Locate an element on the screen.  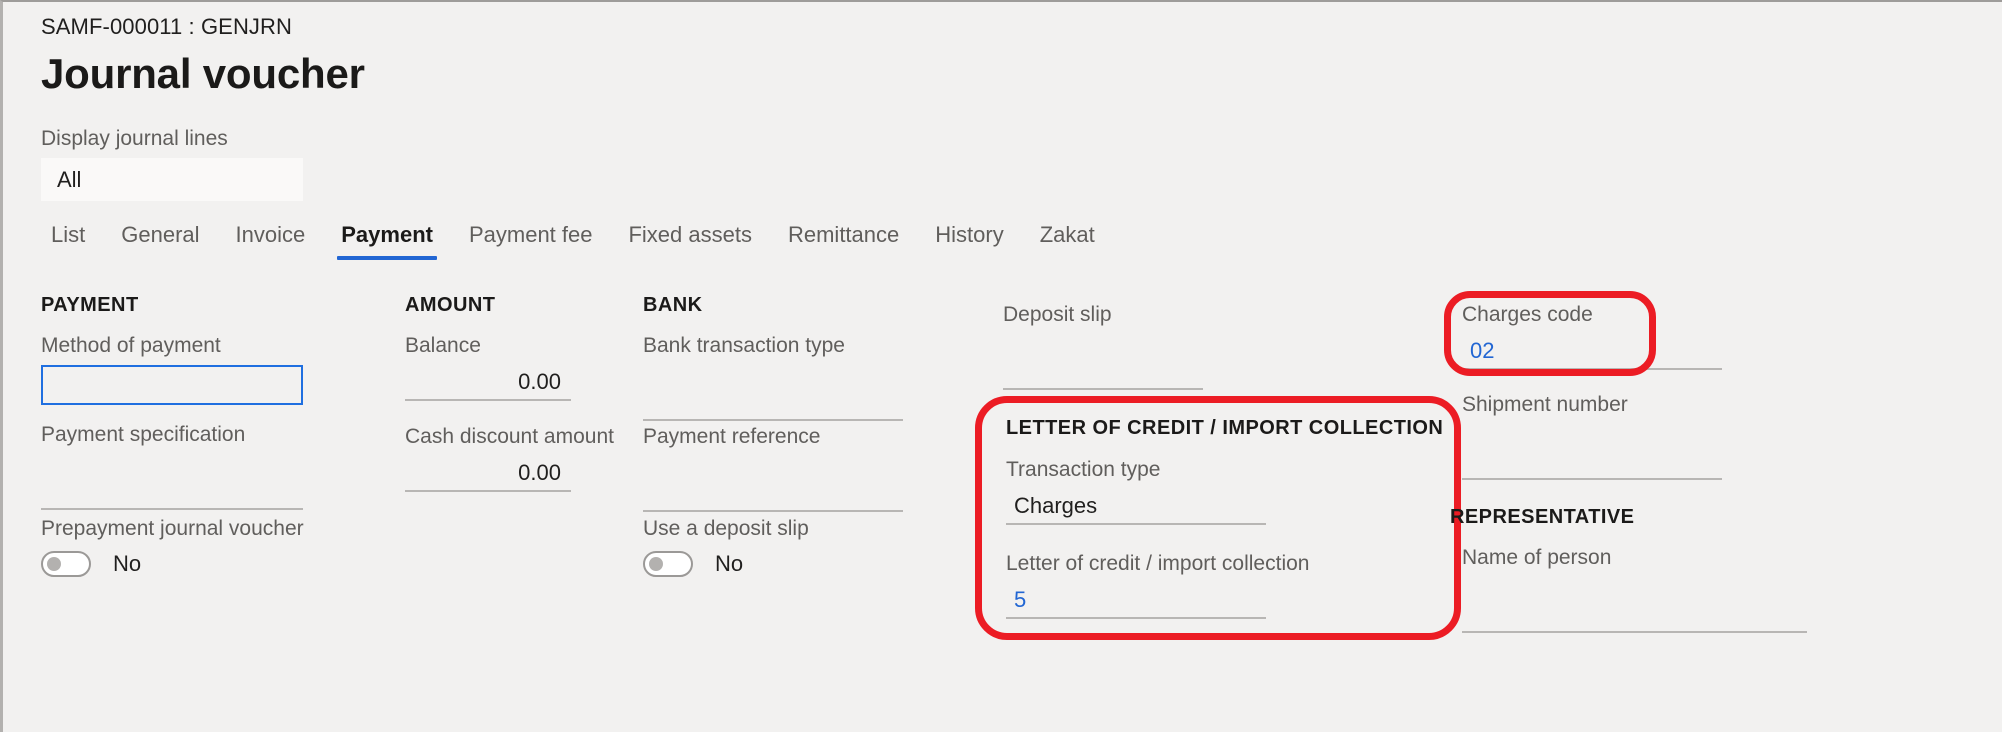
tab-remittance: Remittance is located at coordinates (843, 241).